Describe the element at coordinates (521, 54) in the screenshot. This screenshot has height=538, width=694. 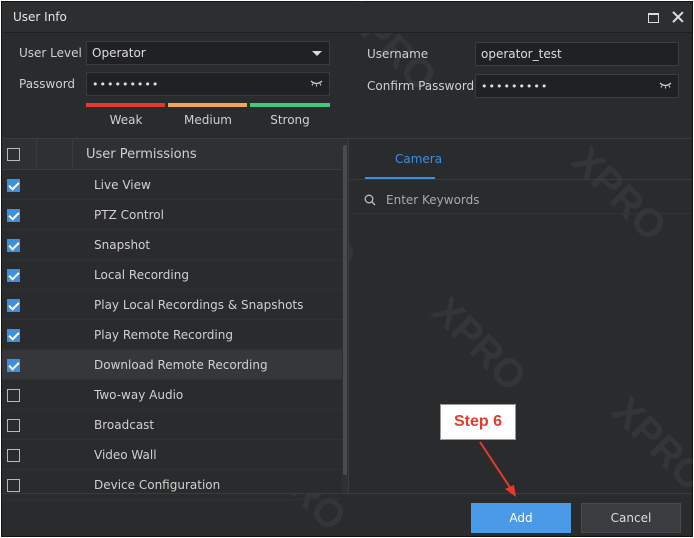
I see `username-value: operator_test` at that location.